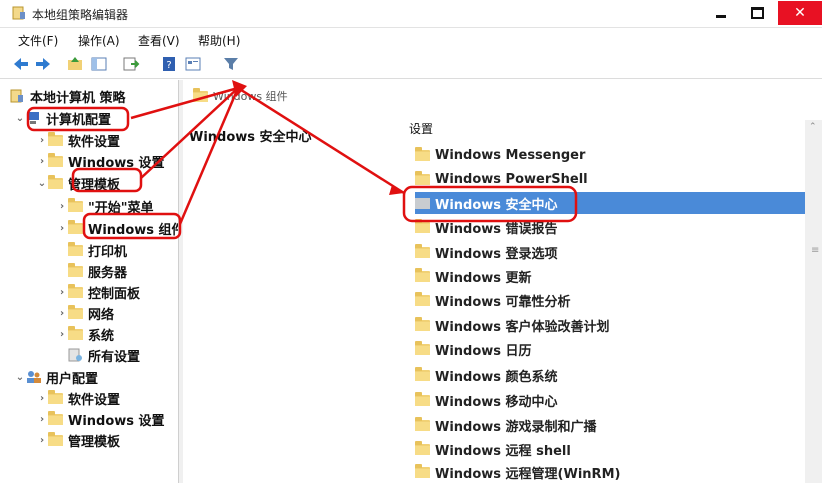 This screenshot has width=822, height=483. What do you see at coordinates (800, 13) in the screenshot?
I see `close-button: ✕` at bounding box center [800, 13].